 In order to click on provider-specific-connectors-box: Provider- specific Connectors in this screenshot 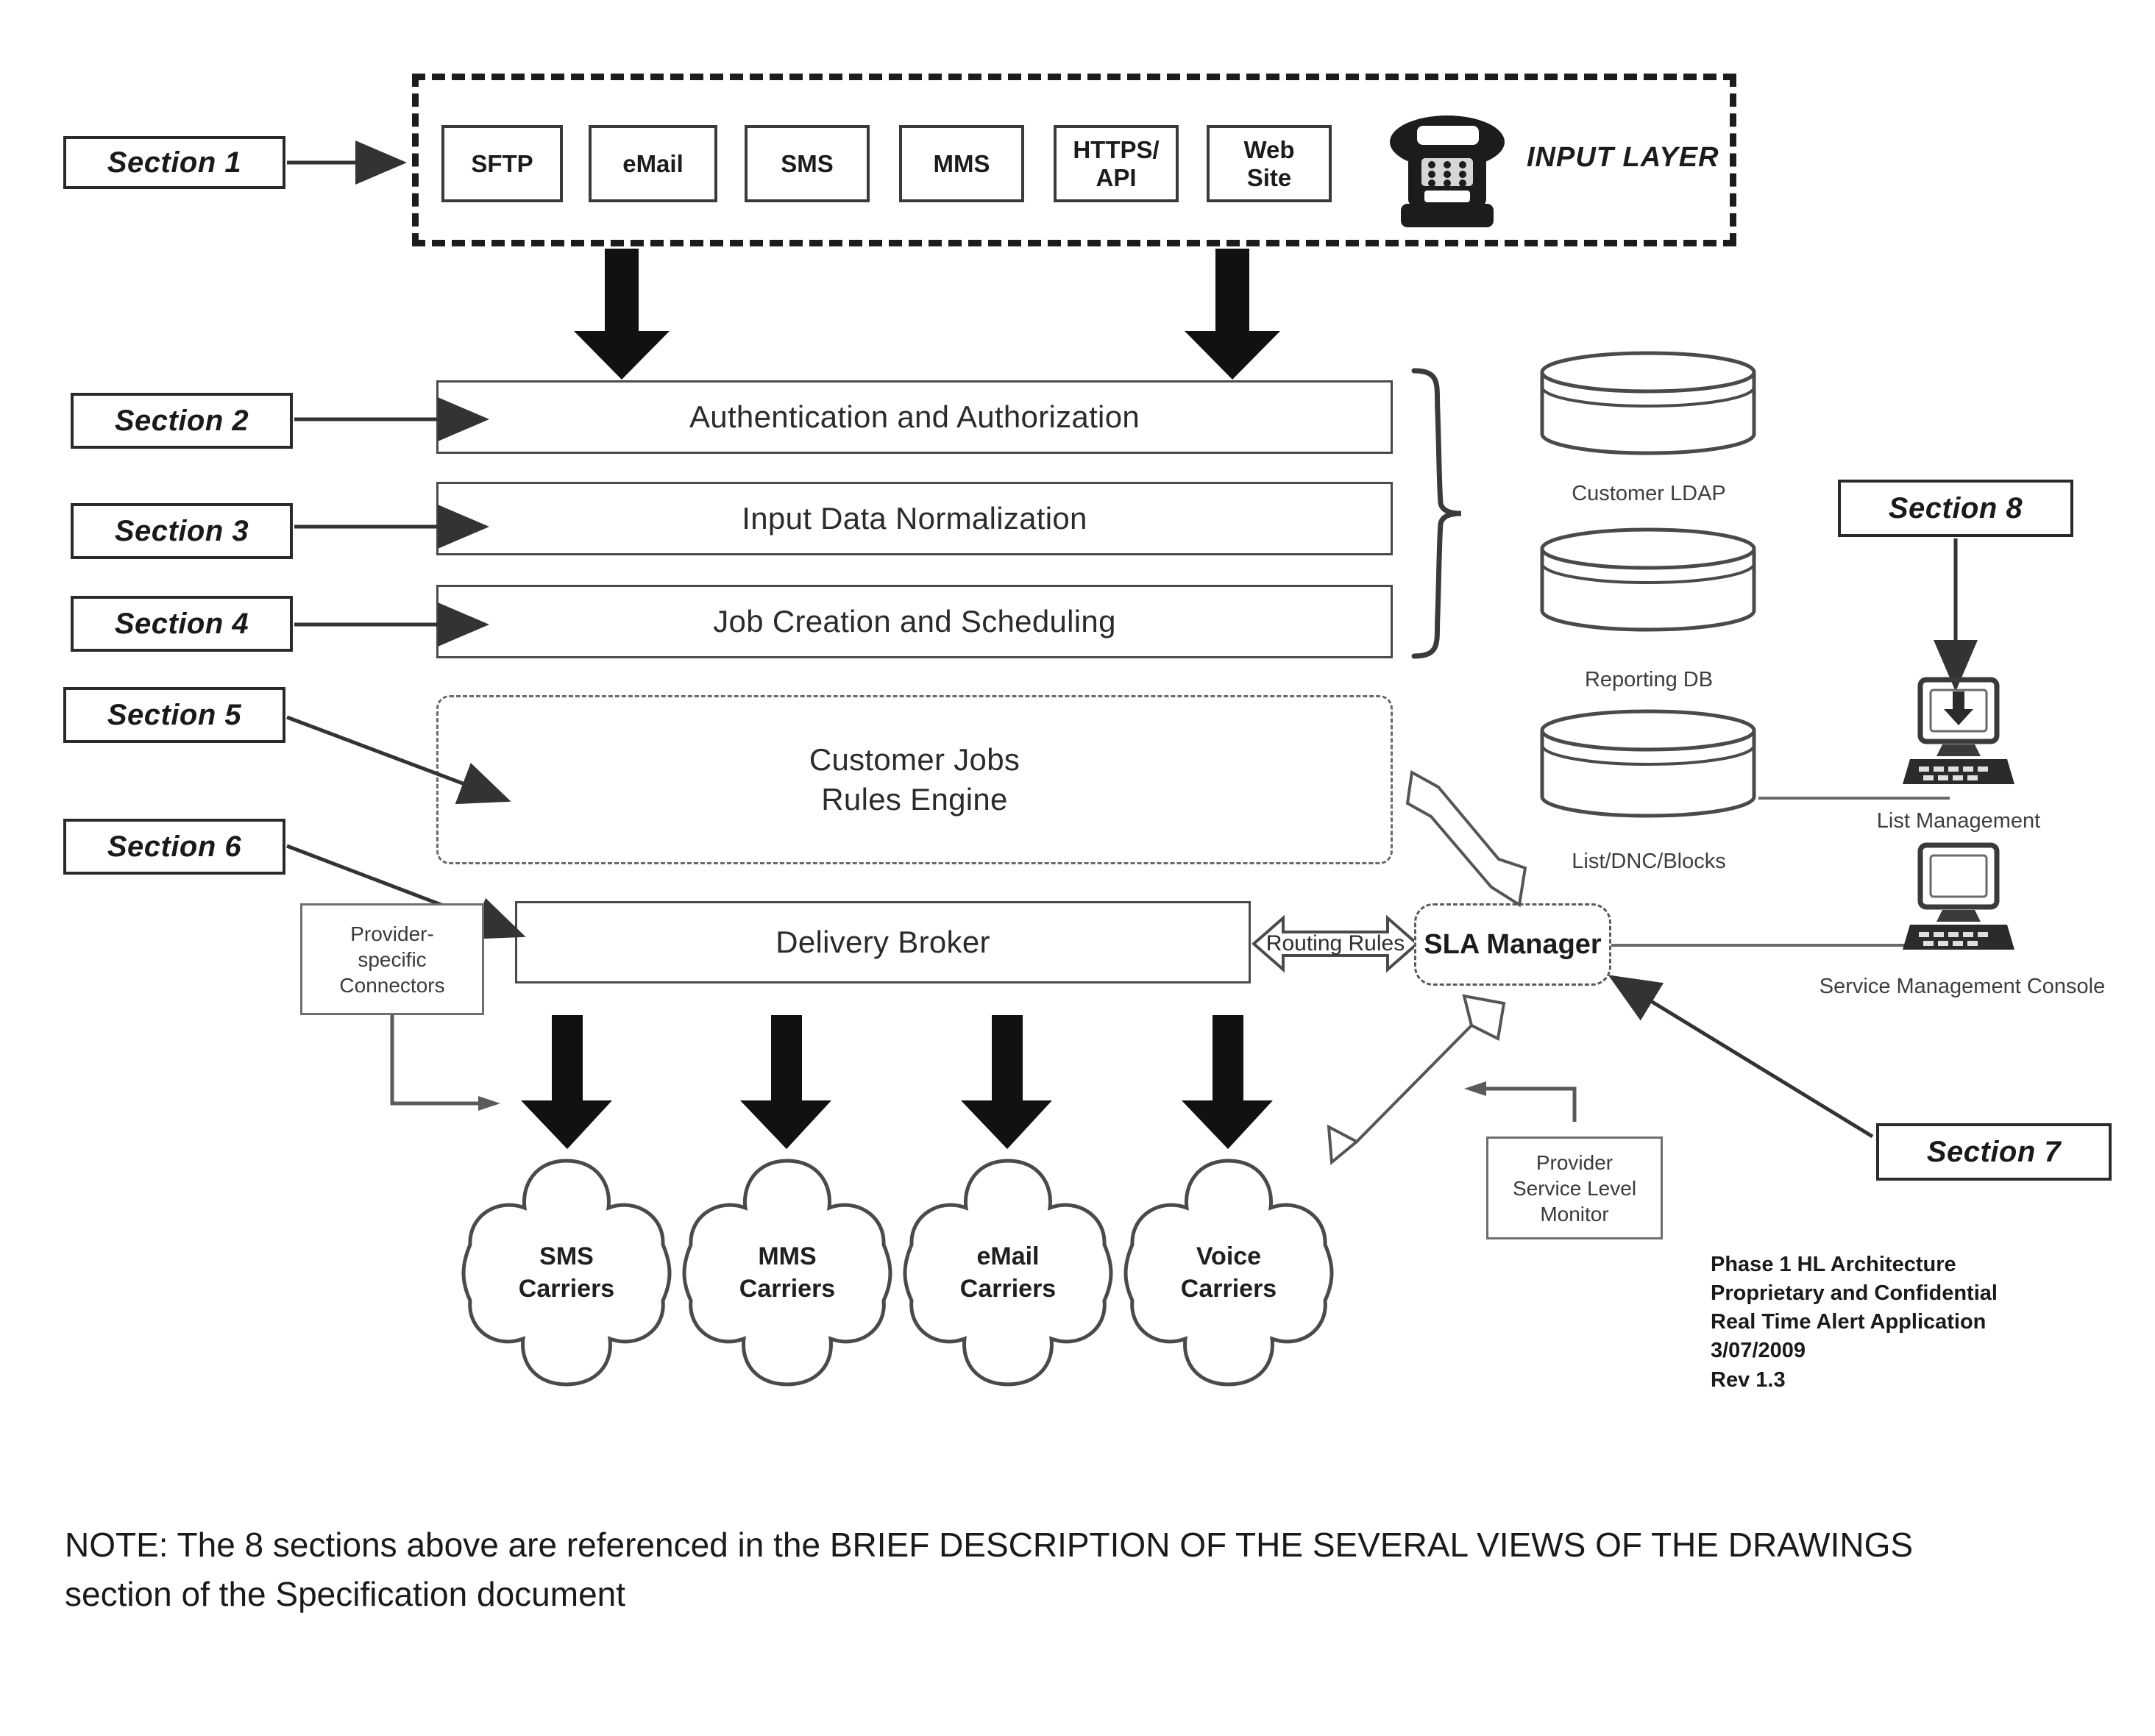, I will do `click(392, 959)`.